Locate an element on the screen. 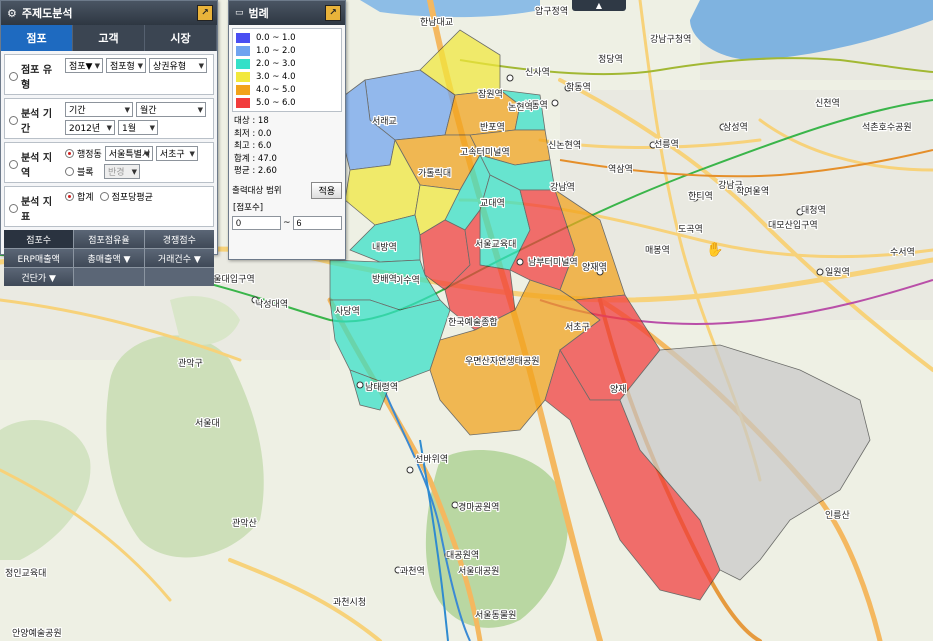 The width and height of the screenshot is (933, 641). map-label: 선바위역 is located at coordinates (431, 459).